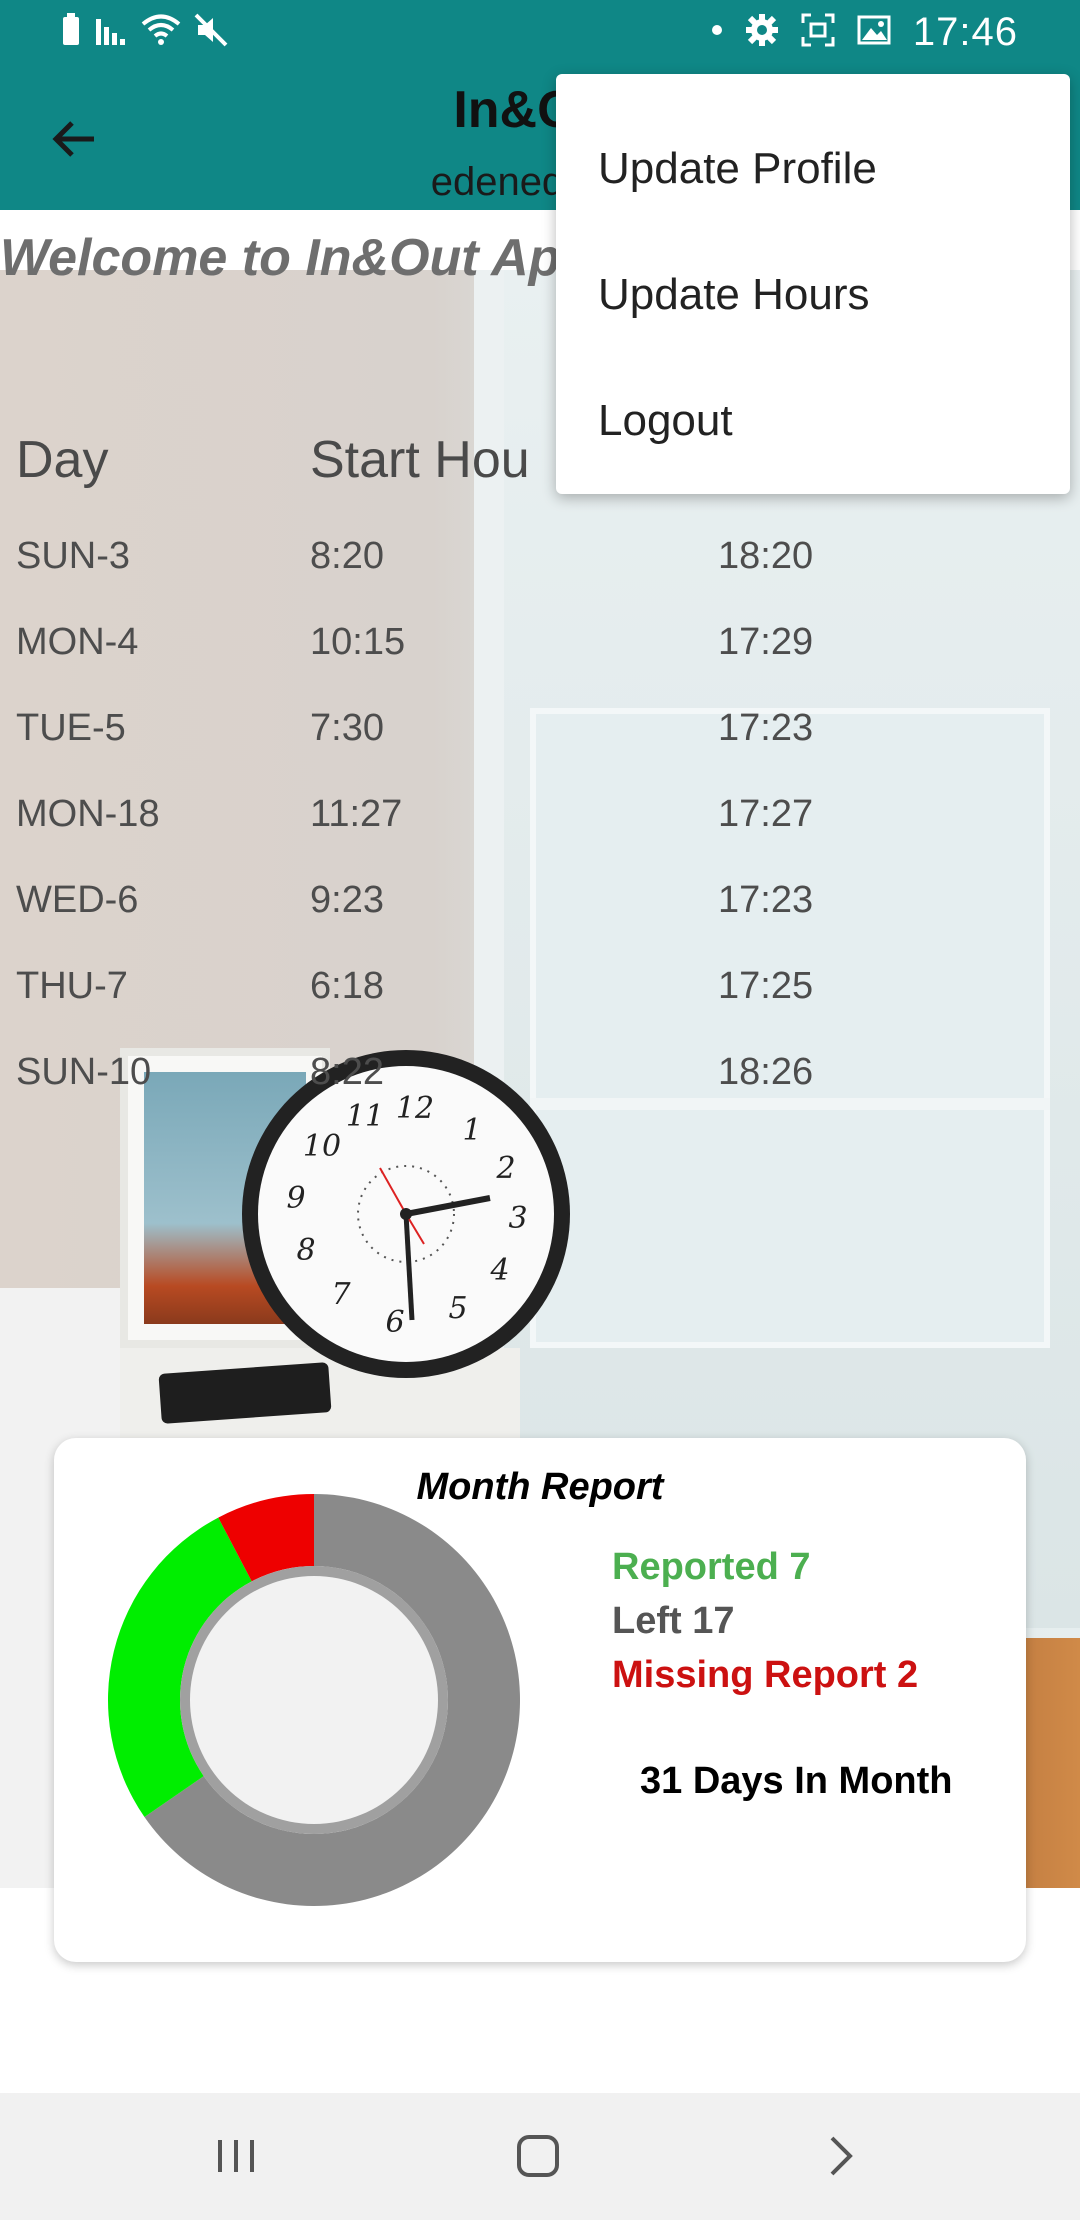 Image resolution: width=1080 pixels, height=2220 pixels. Describe the element at coordinates (84, 1072) in the screenshot. I see `cell-day: SUN-10` at that location.